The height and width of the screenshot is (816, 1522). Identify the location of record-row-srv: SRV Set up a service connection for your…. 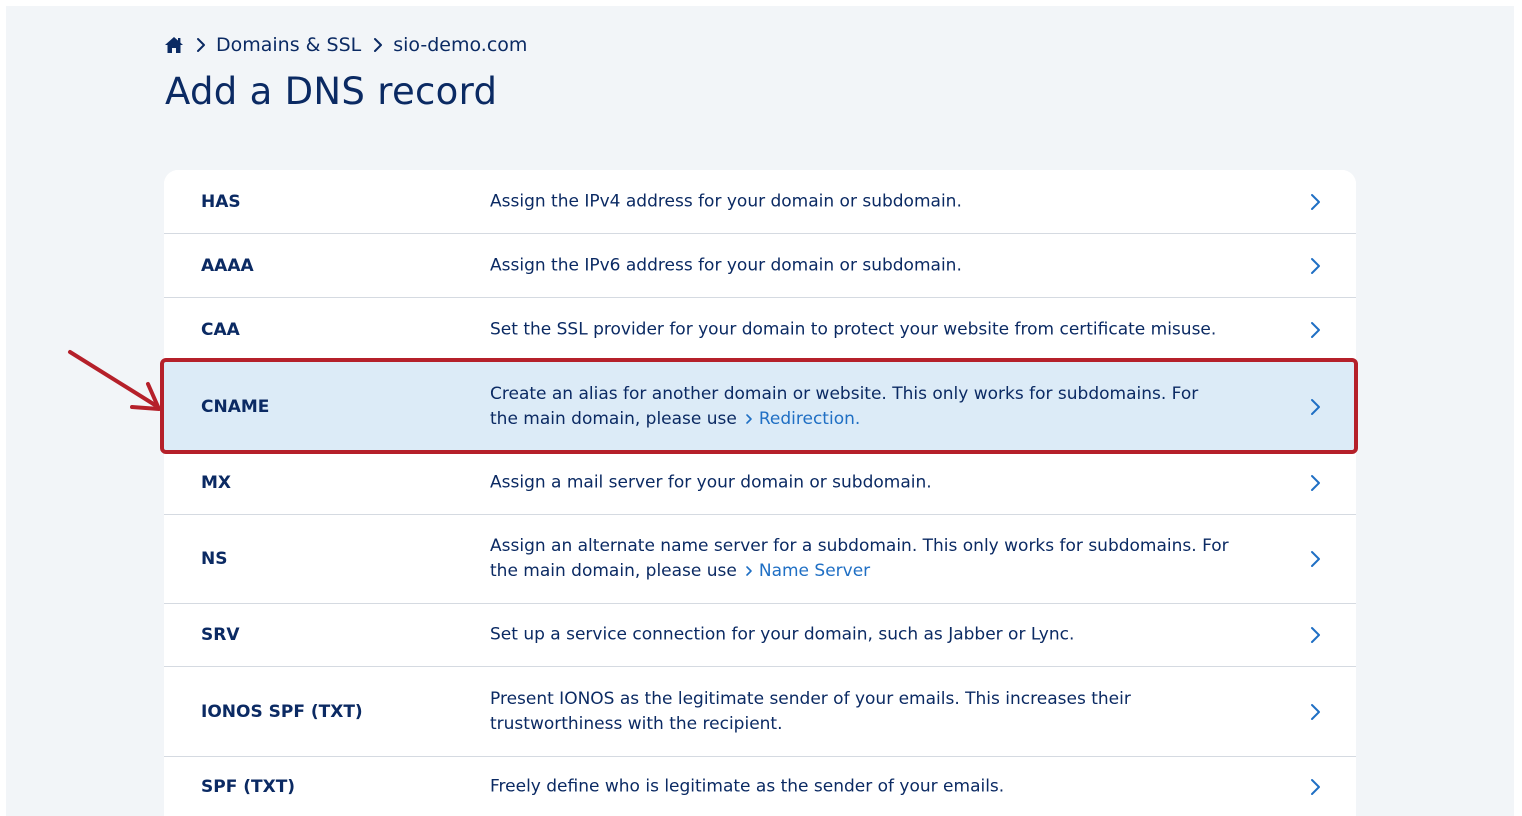
(760, 635).